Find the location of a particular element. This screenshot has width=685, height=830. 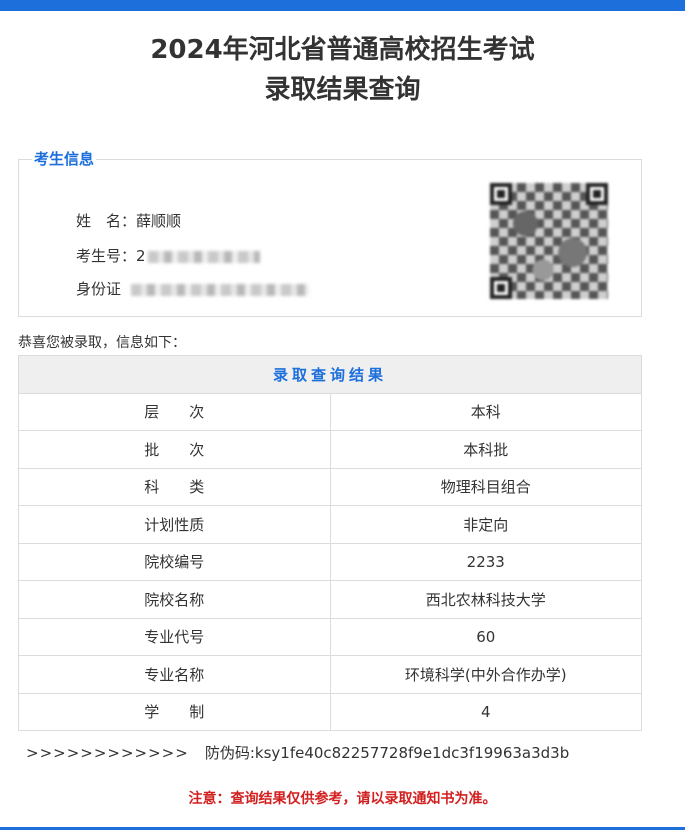

candidate-info-legend: 考生信息 is located at coordinates (64, 159).